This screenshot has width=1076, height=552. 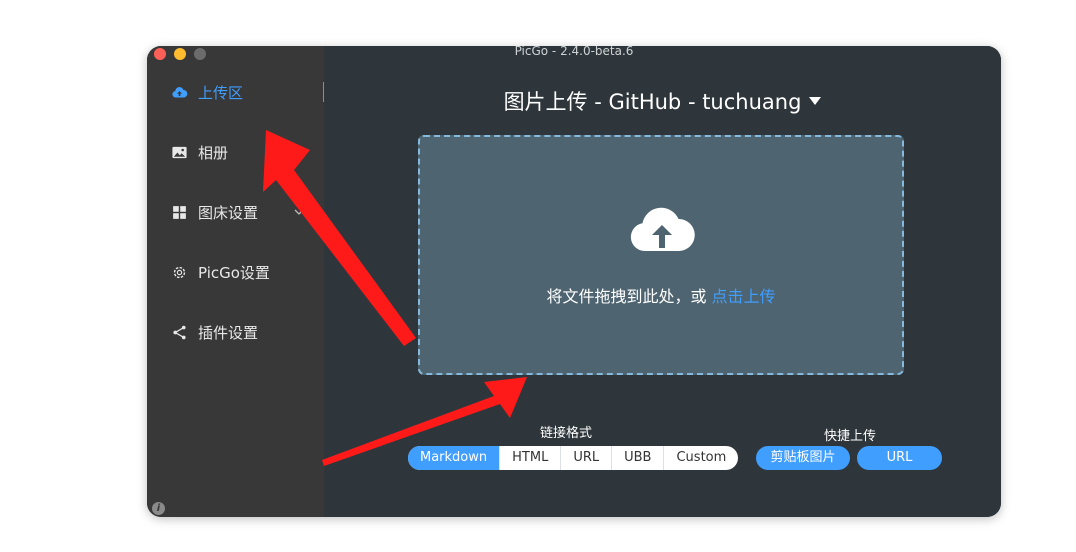 I want to click on picbed-selector: 图片上传 - GitHub - tuchuang, so click(x=662, y=101).